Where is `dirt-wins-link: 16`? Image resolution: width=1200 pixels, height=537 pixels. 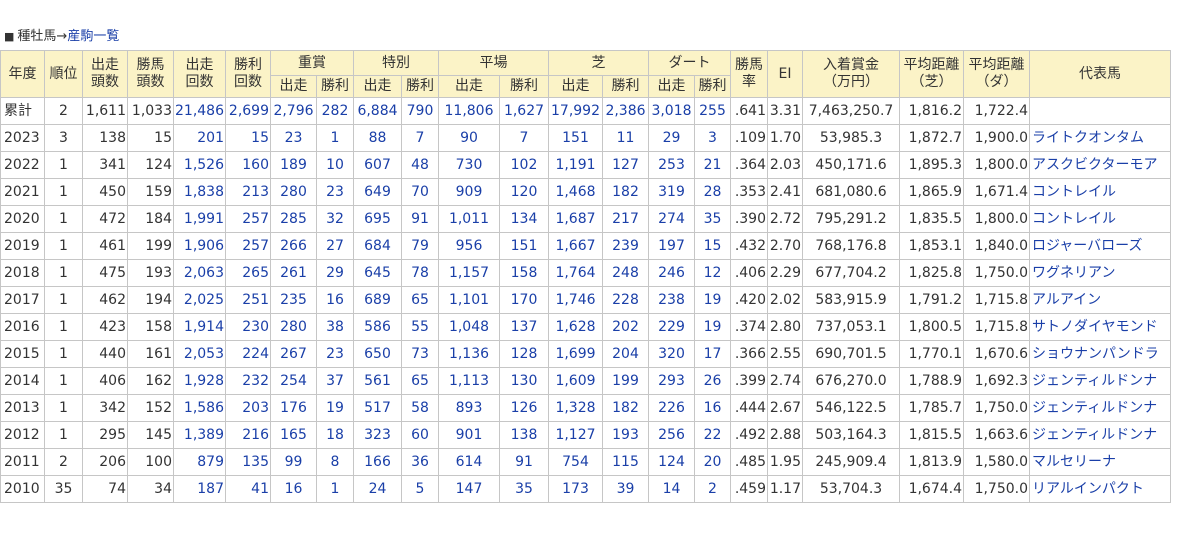
dirt-wins-link: 16 is located at coordinates (712, 408).